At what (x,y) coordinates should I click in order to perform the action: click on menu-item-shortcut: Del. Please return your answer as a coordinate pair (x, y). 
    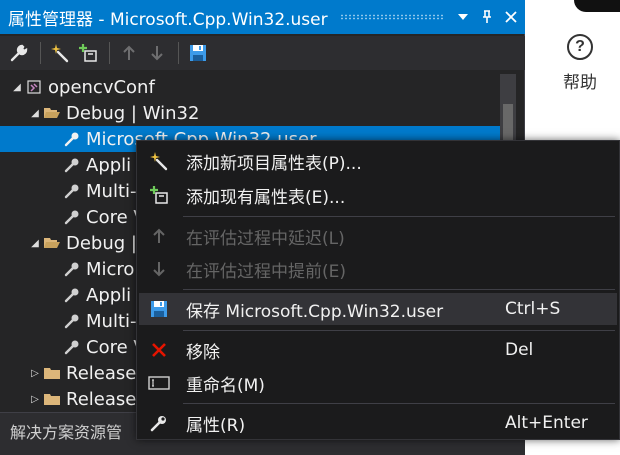
    Looking at the image, I should click on (519, 350).